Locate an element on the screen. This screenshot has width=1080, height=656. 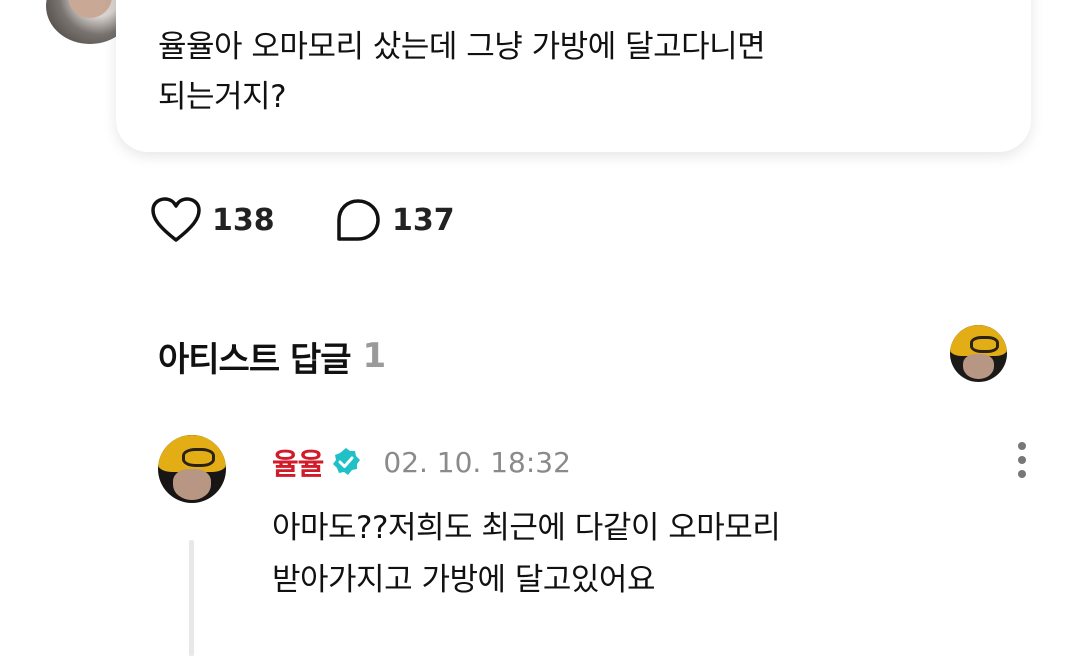
like-button: 138 is located at coordinates (212, 220).